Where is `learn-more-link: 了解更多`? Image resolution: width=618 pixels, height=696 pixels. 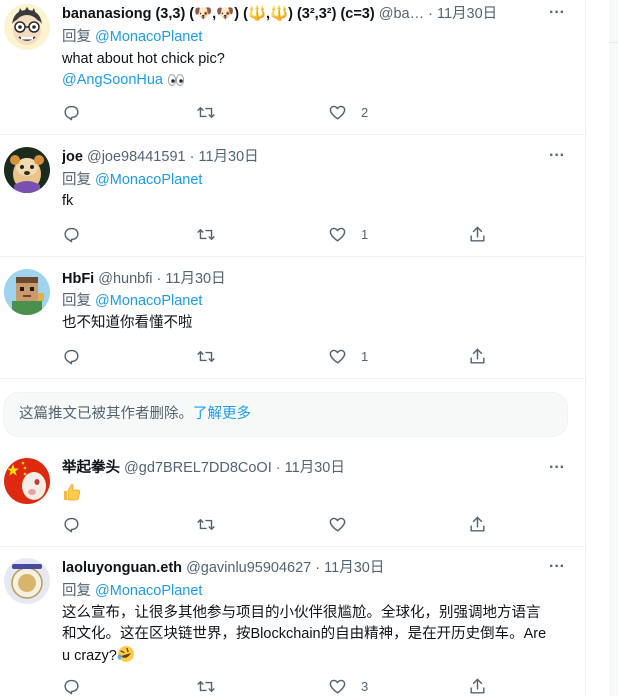
learn-more-link: 了解更多 is located at coordinates (222, 414).